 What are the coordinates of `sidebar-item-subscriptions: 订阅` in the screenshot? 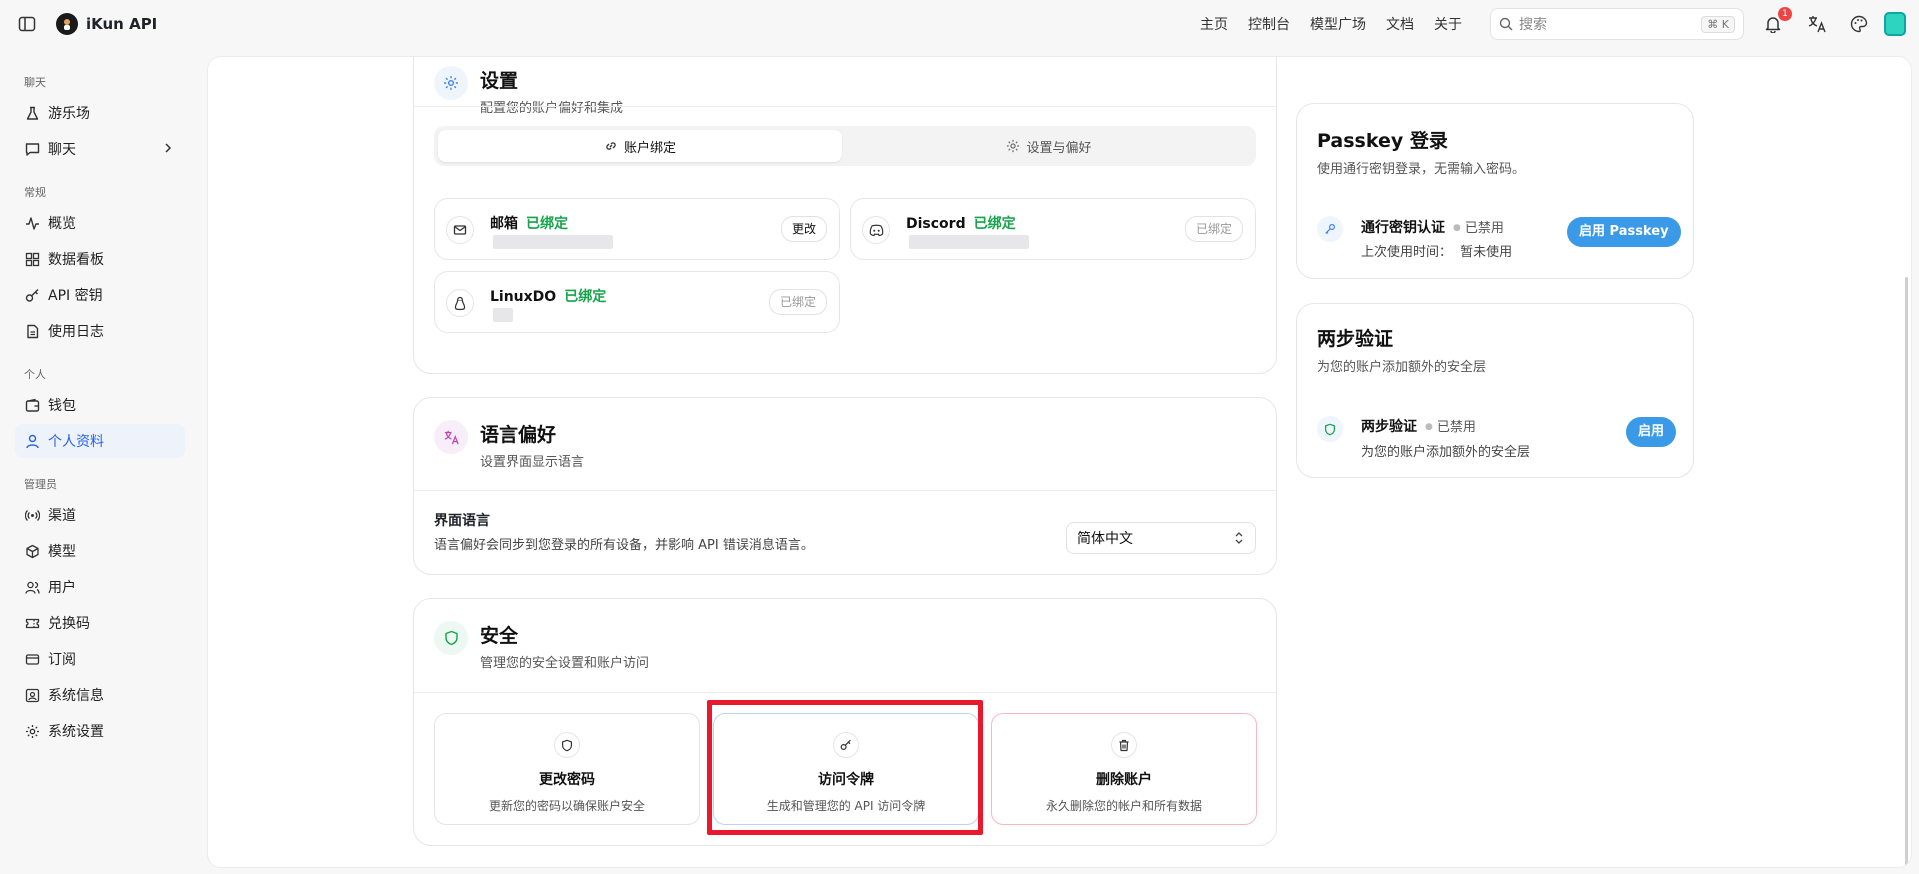 It's located at (100, 659).